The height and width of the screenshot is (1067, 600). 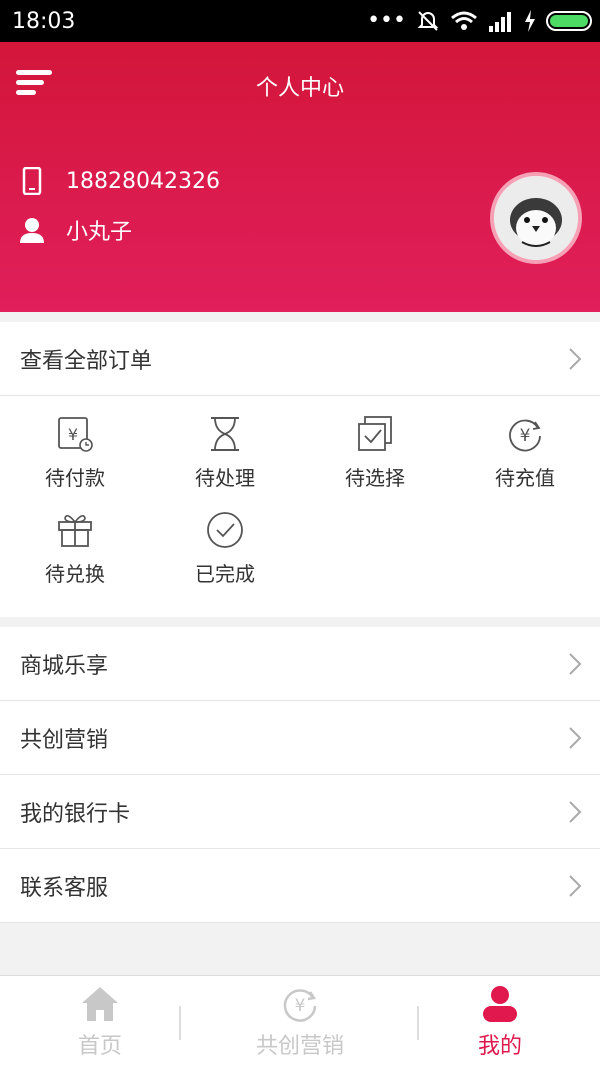 I want to click on status-icons: •••, so click(x=479, y=20).